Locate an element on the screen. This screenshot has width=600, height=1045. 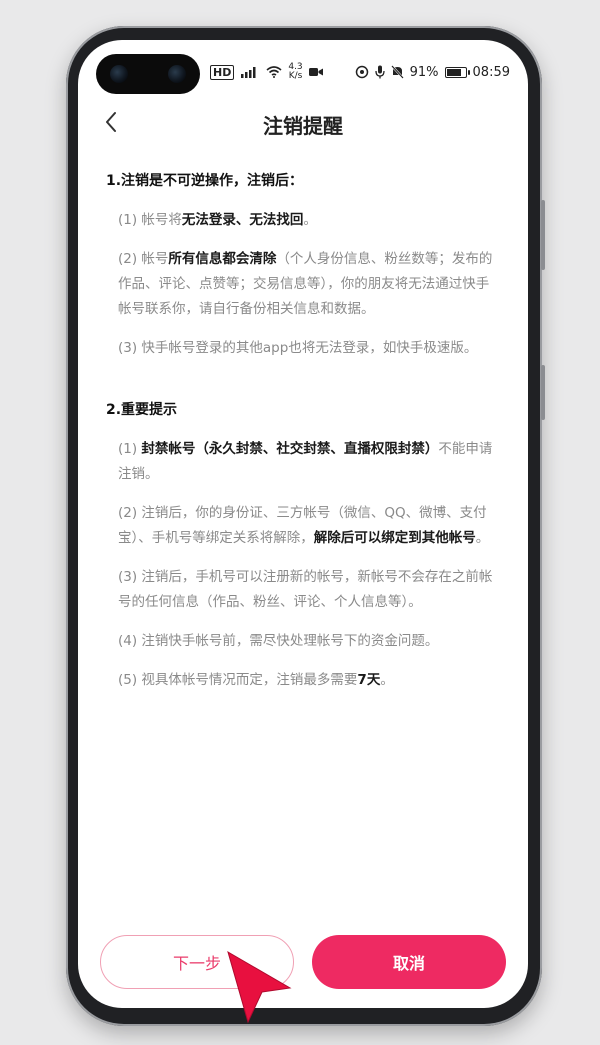
section-1-title: 1.注销是不可逆操作，注销后： is located at coordinates (205, 181).